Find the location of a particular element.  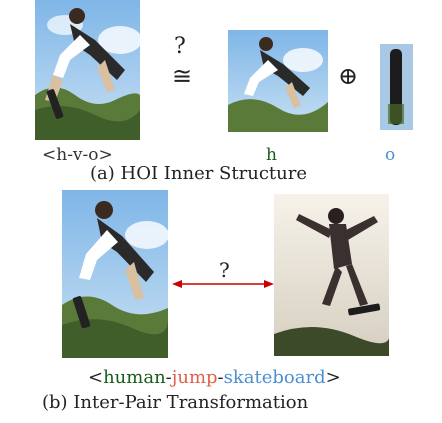

caption-a: (a) HOI Inner Structure is located at coordinates (198, 173).